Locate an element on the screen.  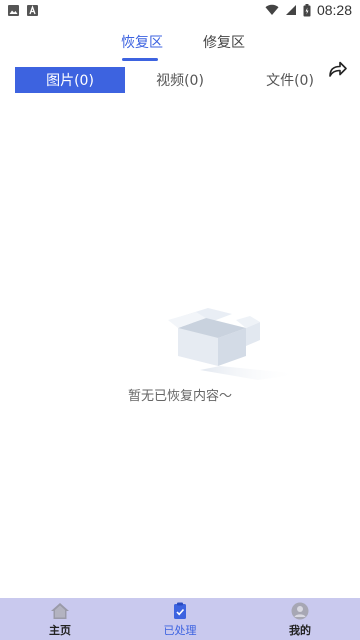
nav-item-processed: 已处理 is located at coordinates (180, 619).